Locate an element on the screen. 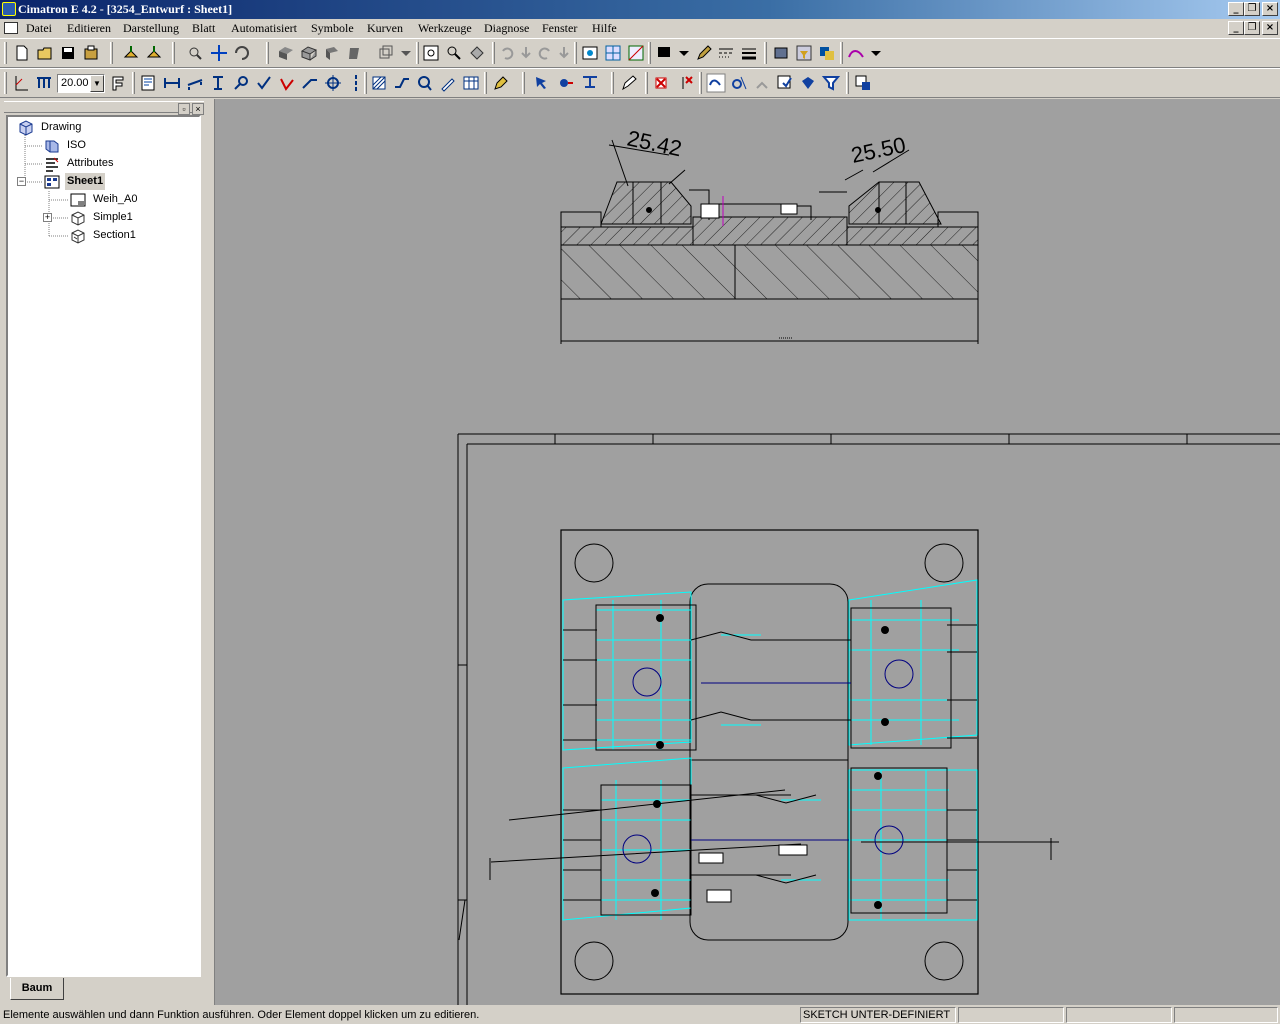 This screenshot has width=1280, height=1024. menu-blatt: Blatt is located at coordinates (203, 28).